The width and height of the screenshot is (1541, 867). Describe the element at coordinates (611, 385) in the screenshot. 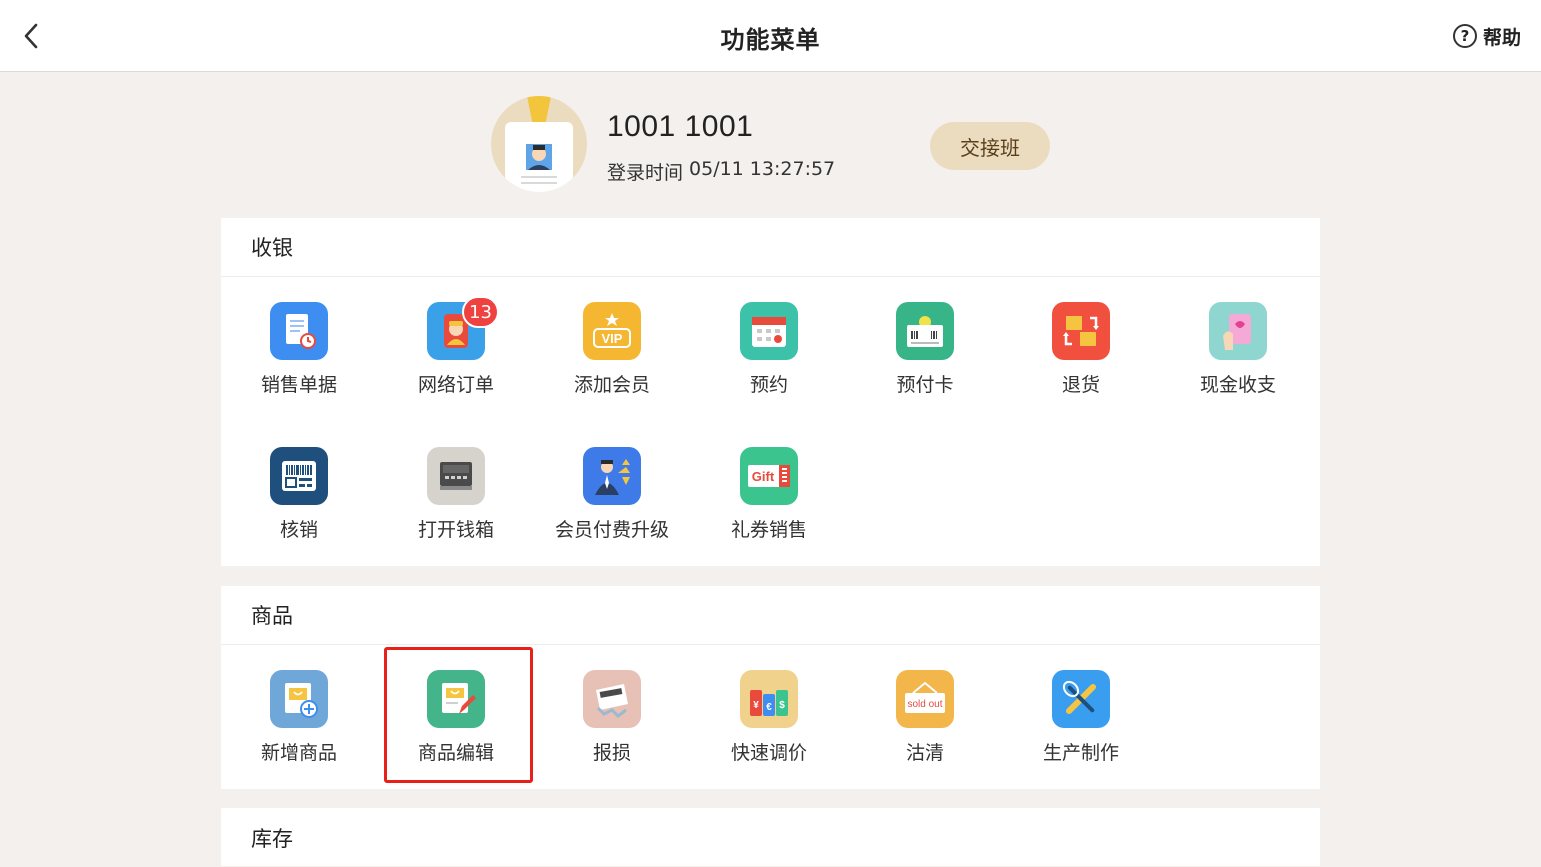

I see `menu-item-label: 添加会员` at that location.